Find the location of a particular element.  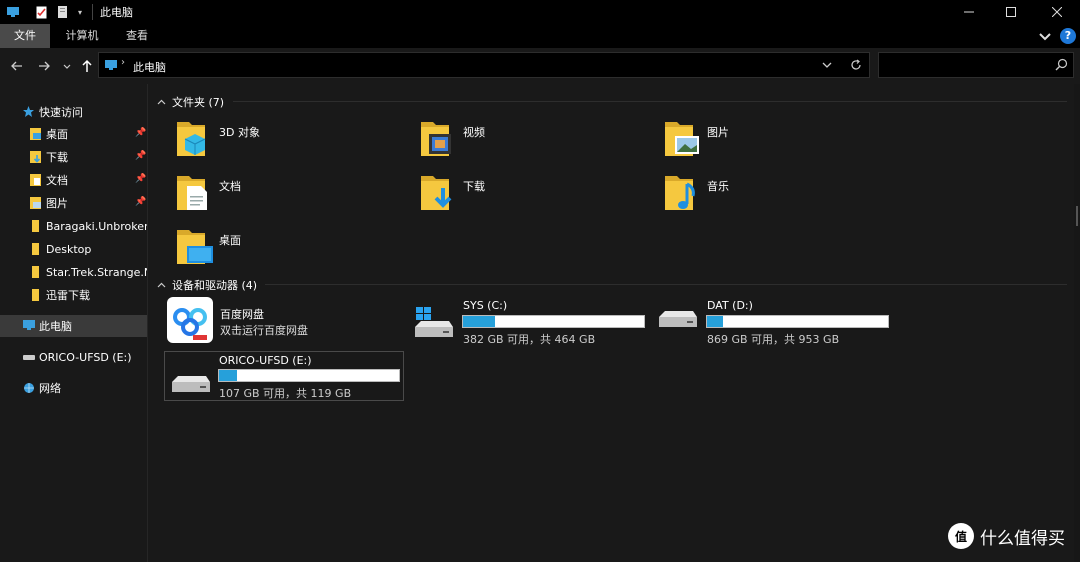

back-icon is located at coordinates (17, 66).